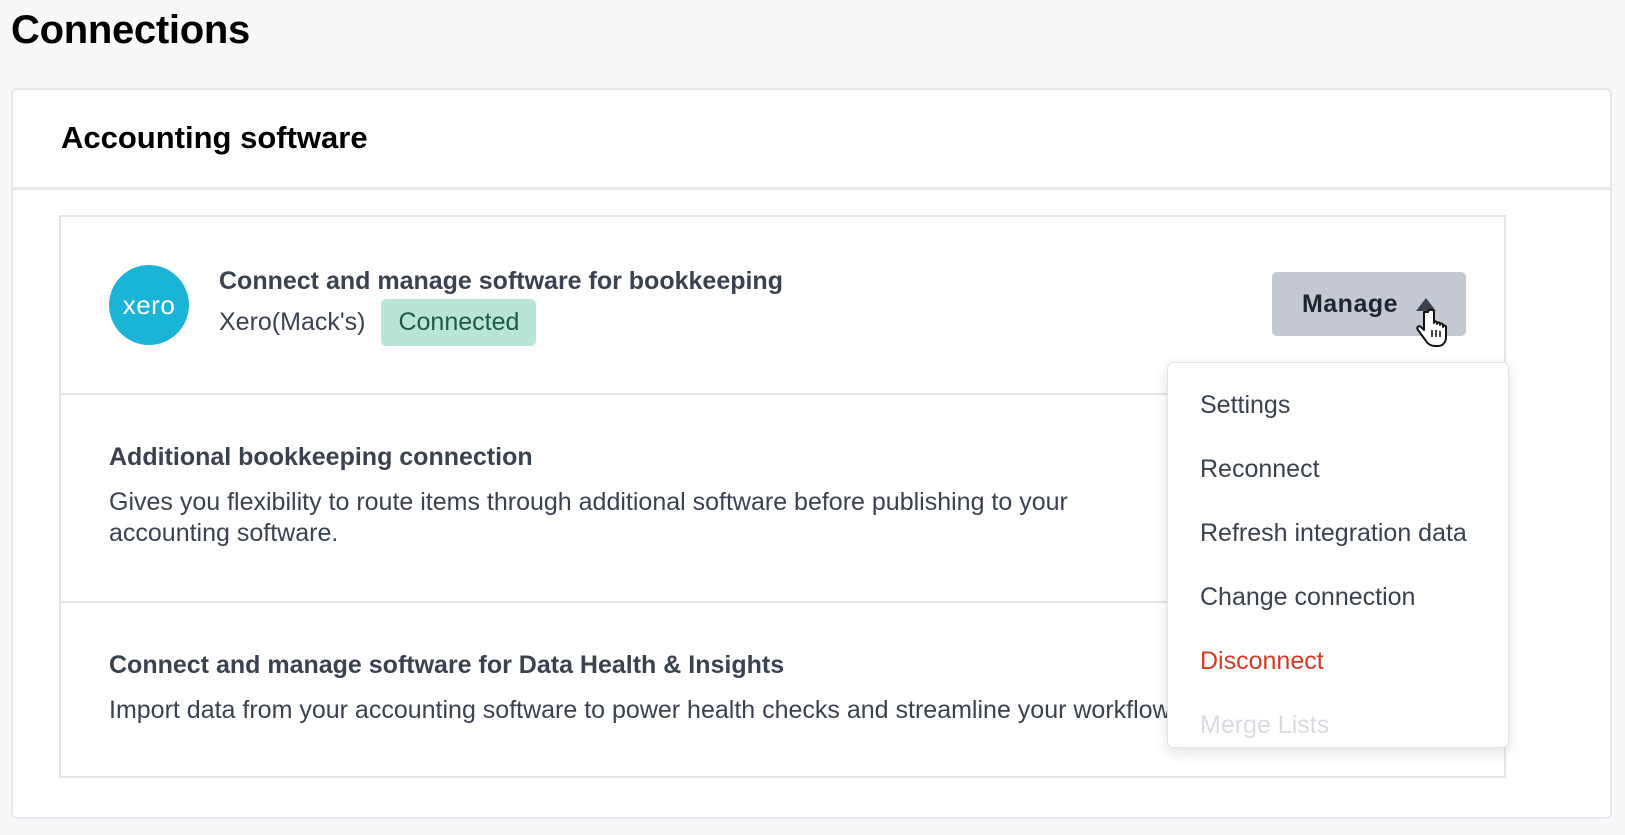  Describe the element at coordinates (1265, 724) in the screenshot. I see `menu-item-merge-lists: Merge Lists` at that location.